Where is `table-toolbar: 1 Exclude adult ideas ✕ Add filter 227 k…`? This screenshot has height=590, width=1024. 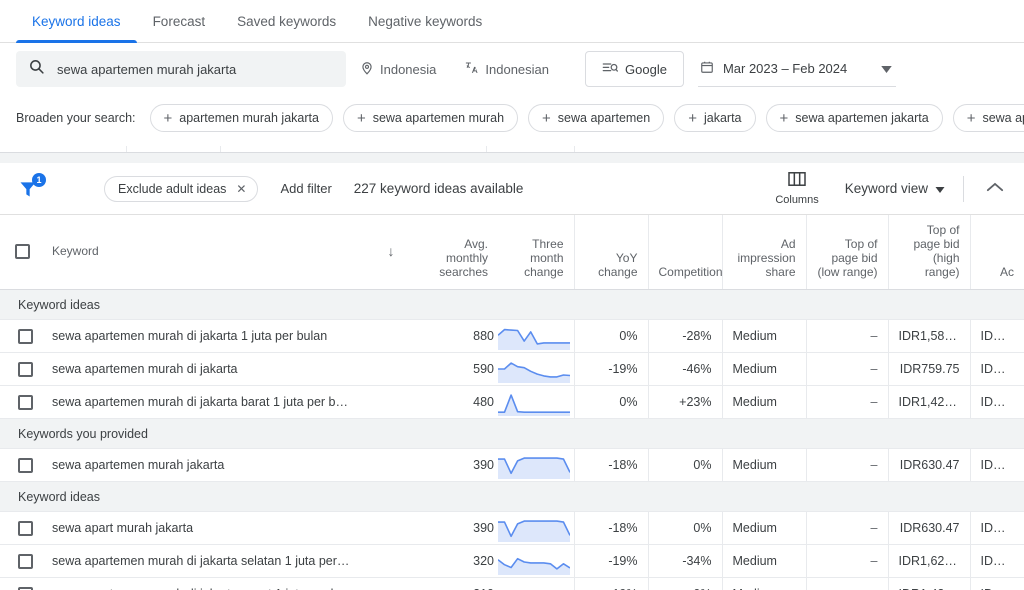 table-toolbar: 1 Exclude adult ideas ✕ Add filter 227 k… is located at coordinates (512, 189).